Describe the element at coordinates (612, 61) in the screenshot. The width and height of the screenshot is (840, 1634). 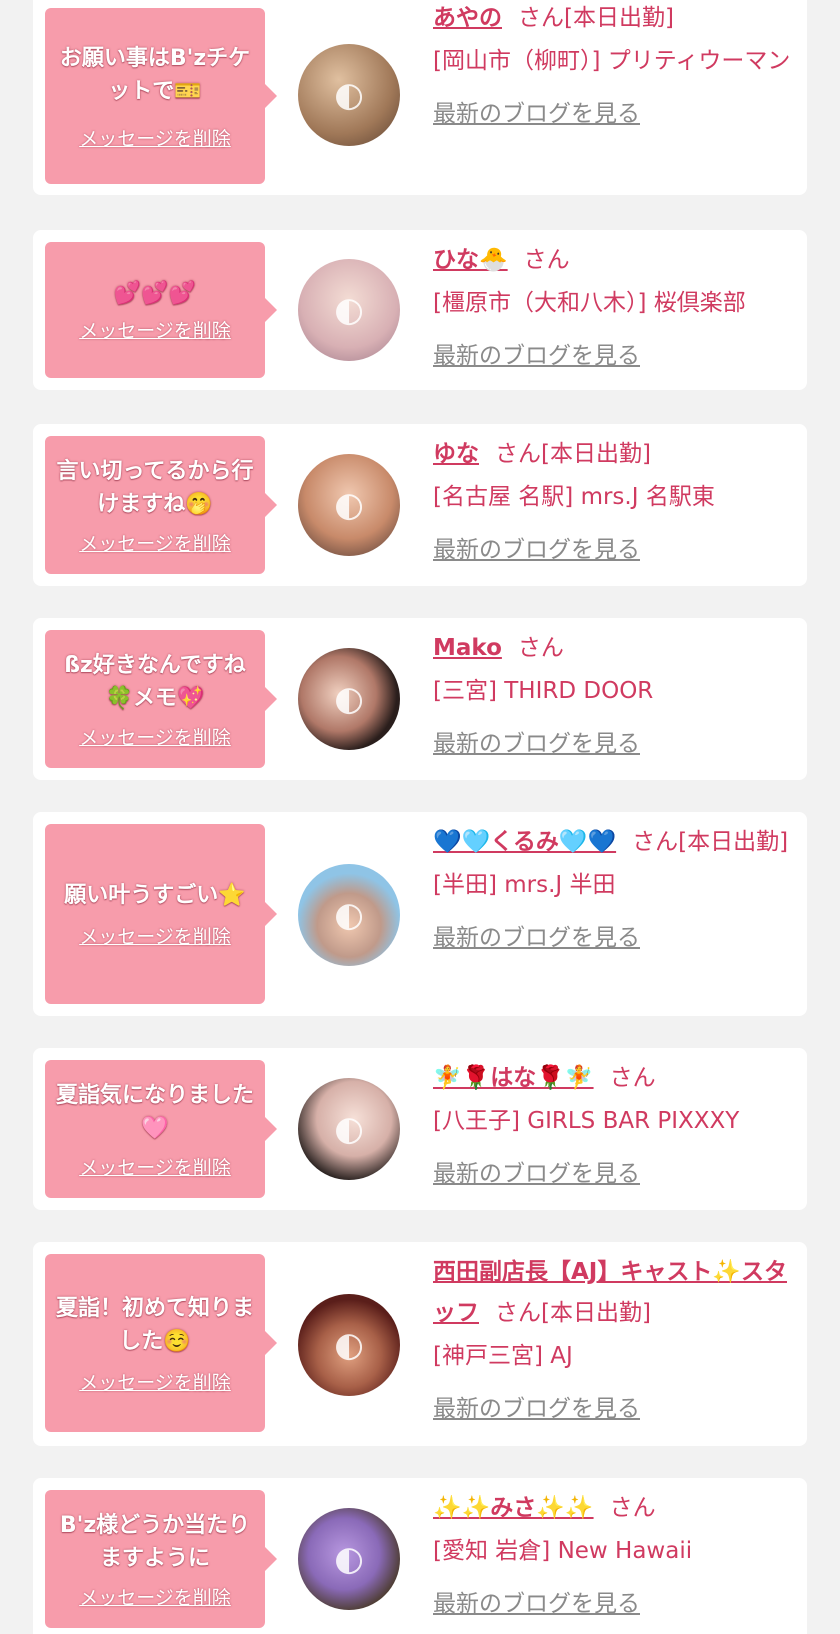
I see `shop-name: [岡山市（柳町）] プリティウーマン` at that location.